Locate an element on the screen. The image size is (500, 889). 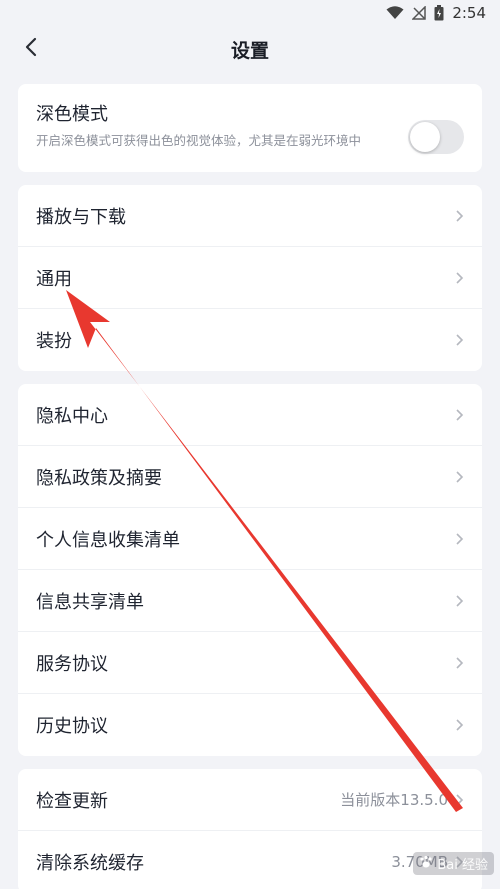
settings-item-label: 检查更新 is located at coordinates (72, 801).